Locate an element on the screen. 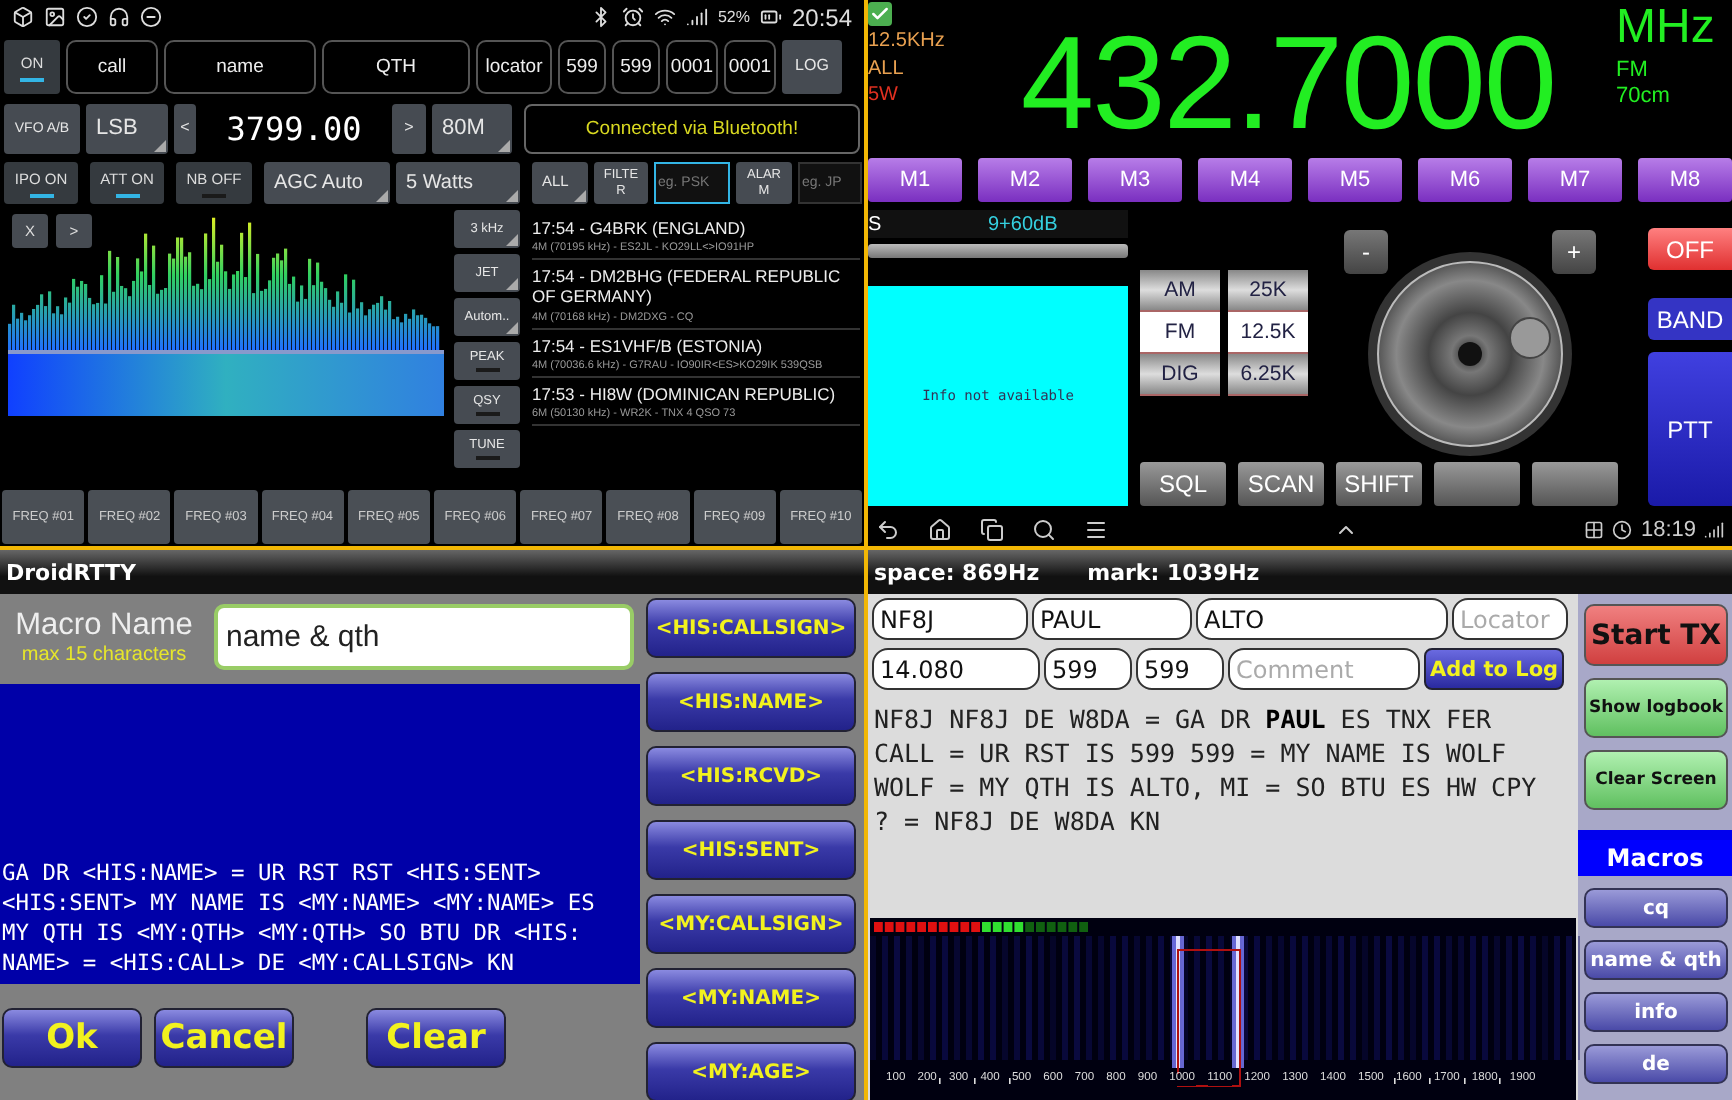 The height and width of the screenshot is (1100, 1732). spot-title: 17:53 - HI8W (DOMINICAN REPUBLIC) is located at coordinates (685, 393).